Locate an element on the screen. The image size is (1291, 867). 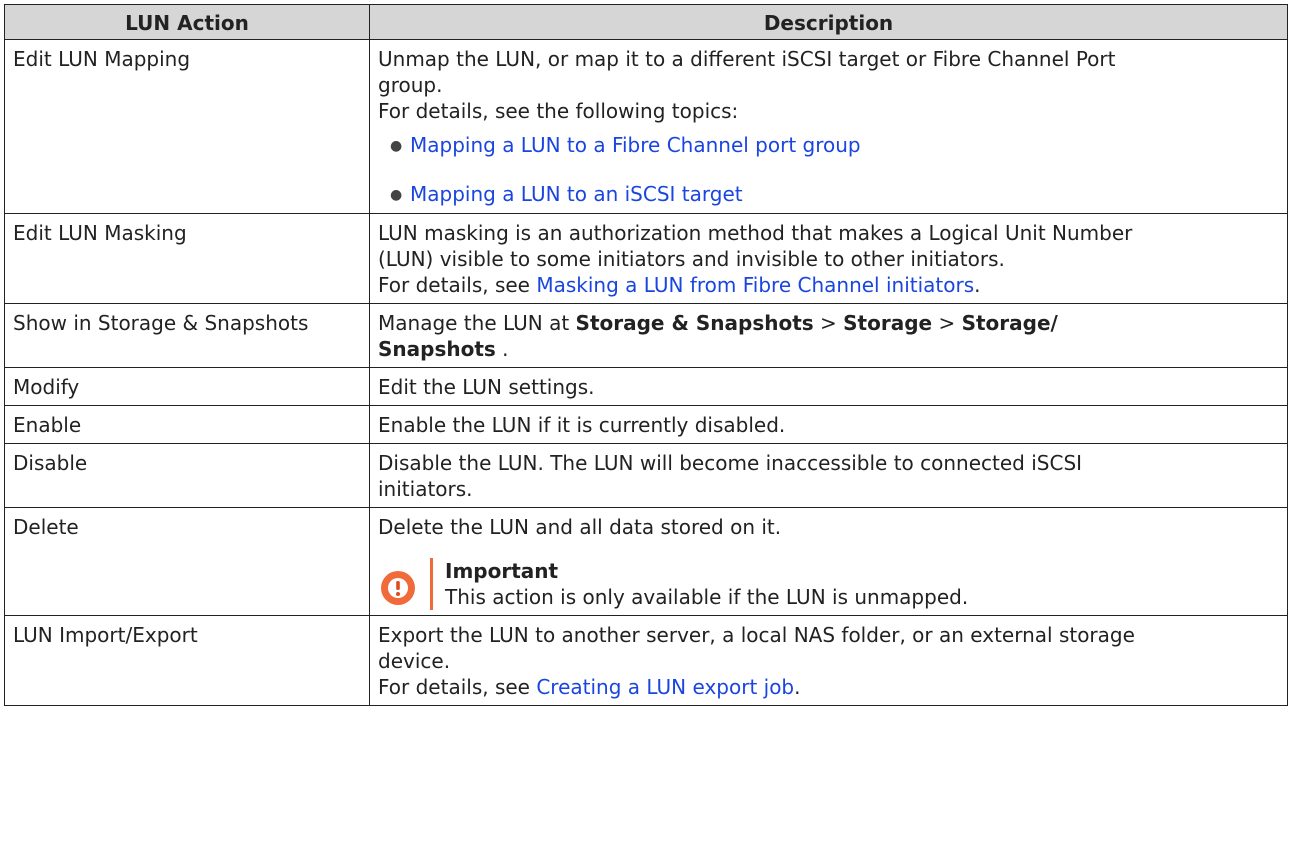
list-item: ● Mapping a LUN to an iSCSI target is located at coordinates (834, 194).